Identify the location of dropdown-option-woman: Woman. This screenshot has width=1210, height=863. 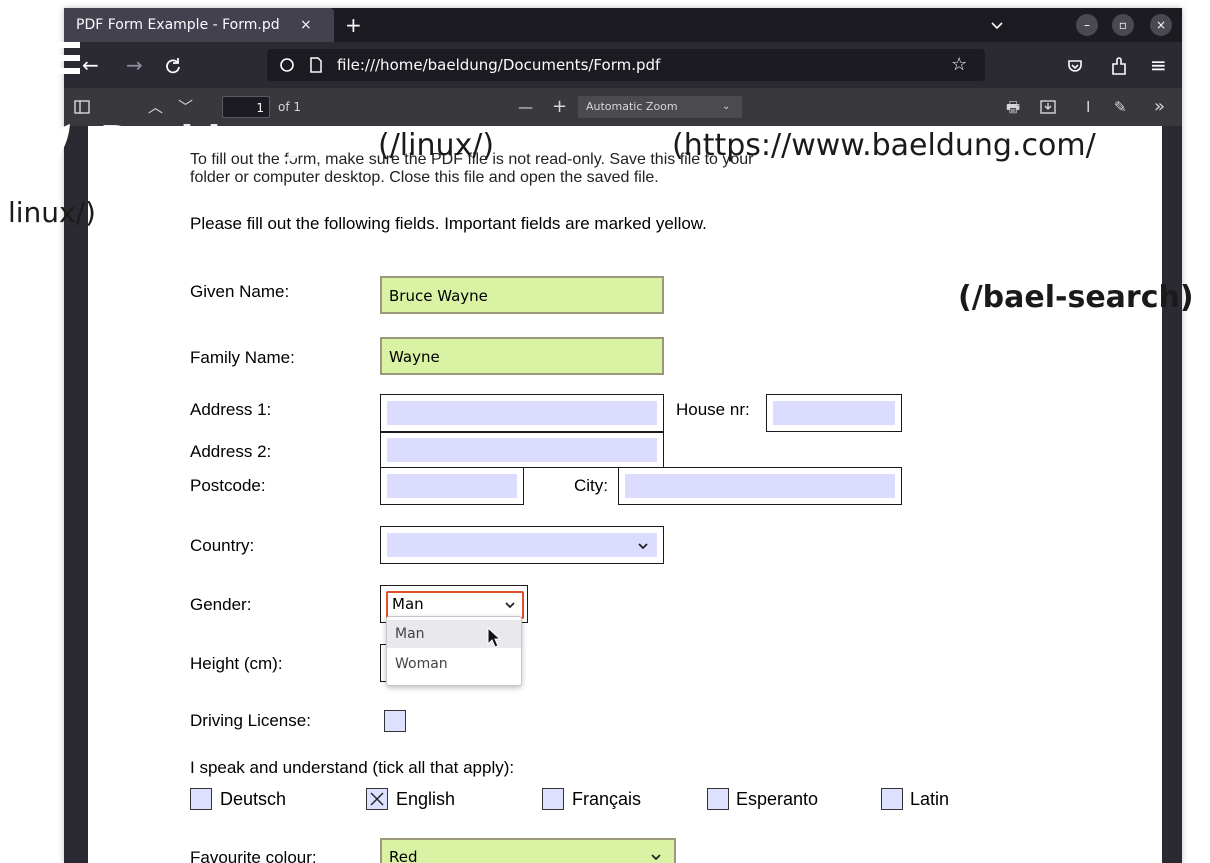
(454, 664).